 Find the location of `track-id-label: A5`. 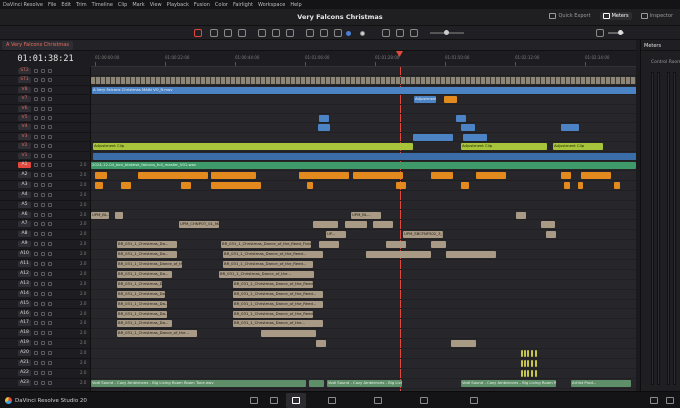

track-id-label: A5 is located at coordinates (24, 204).